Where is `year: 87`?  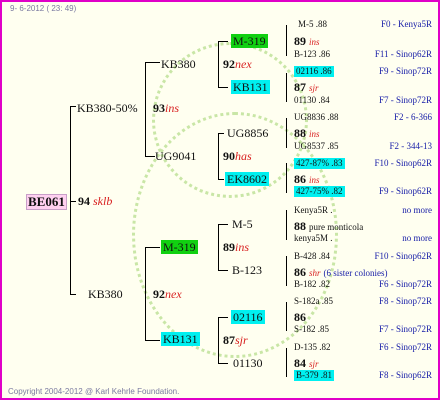
year: 87 is located at coordinates (300, 87).